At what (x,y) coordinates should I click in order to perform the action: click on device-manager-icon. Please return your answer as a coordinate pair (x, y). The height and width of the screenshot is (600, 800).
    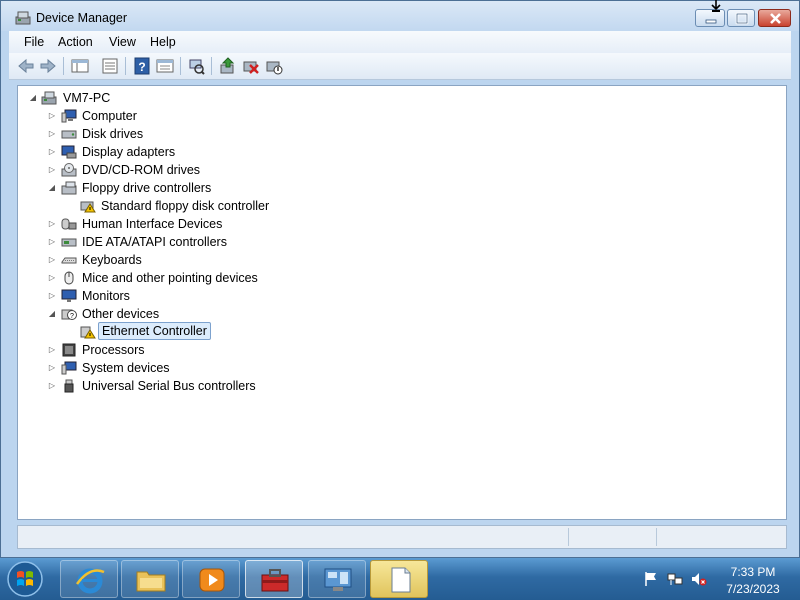
    Looking at the image, I should click on (23, 18).